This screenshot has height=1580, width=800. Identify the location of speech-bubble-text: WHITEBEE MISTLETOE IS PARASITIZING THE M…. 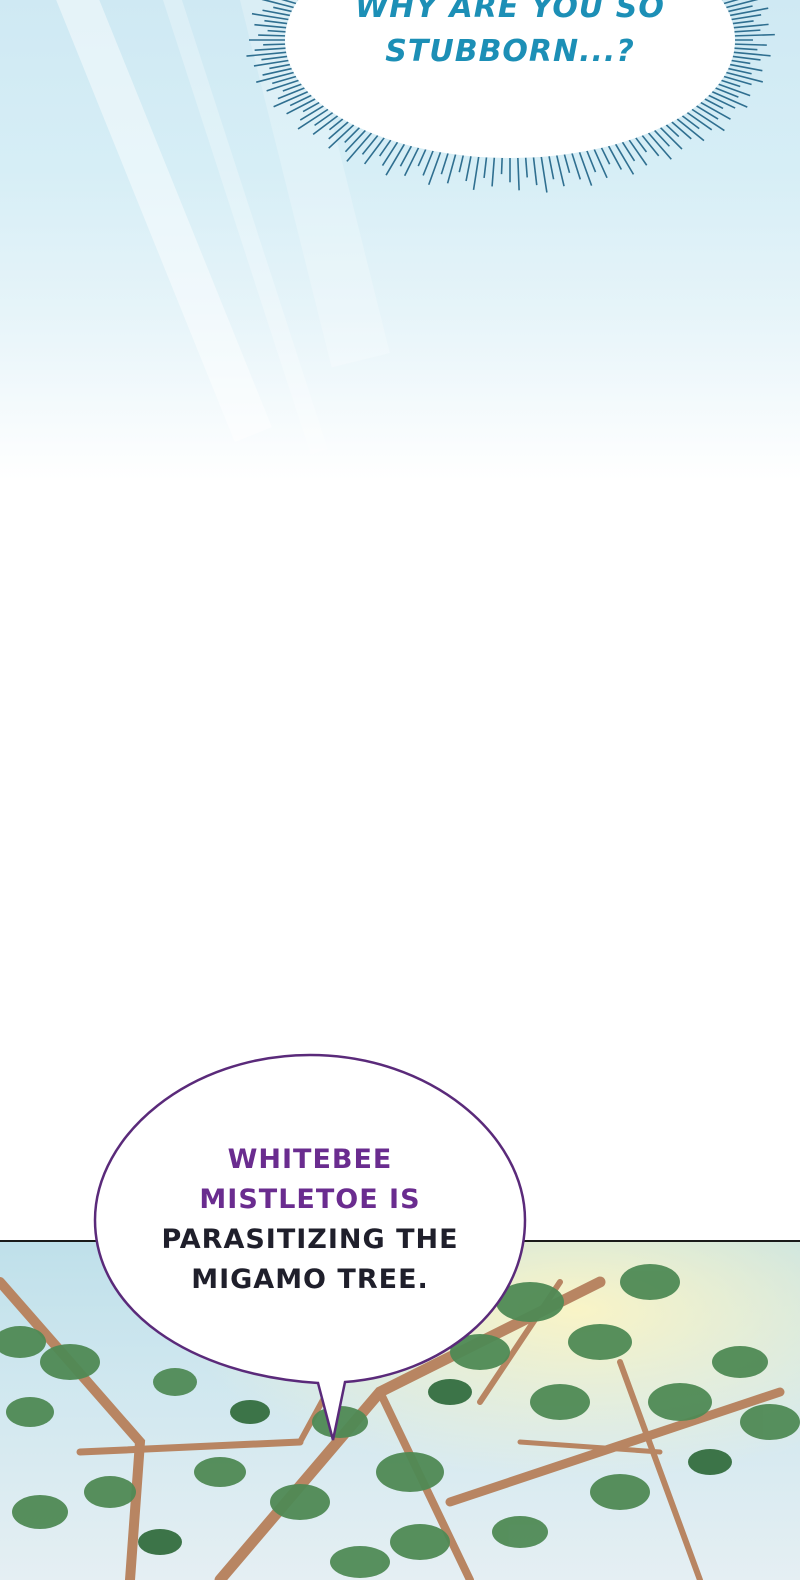
(310, 1220).